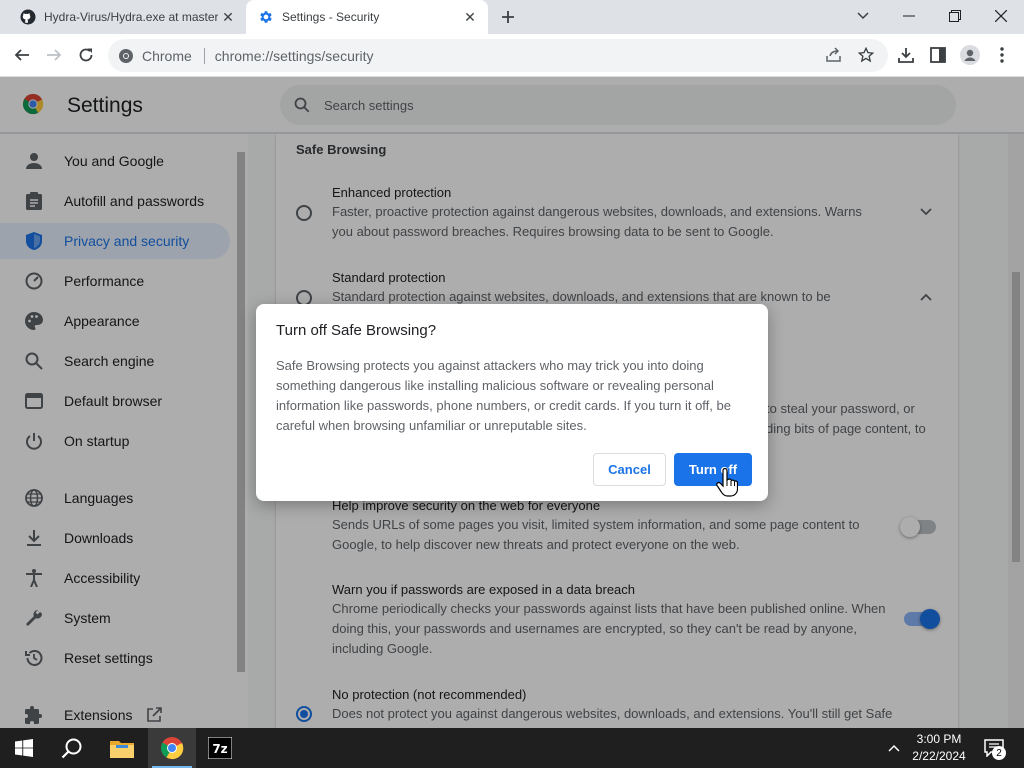  I want to click on tab-settings-security: Settings - Security ✕, so click(367, 17).